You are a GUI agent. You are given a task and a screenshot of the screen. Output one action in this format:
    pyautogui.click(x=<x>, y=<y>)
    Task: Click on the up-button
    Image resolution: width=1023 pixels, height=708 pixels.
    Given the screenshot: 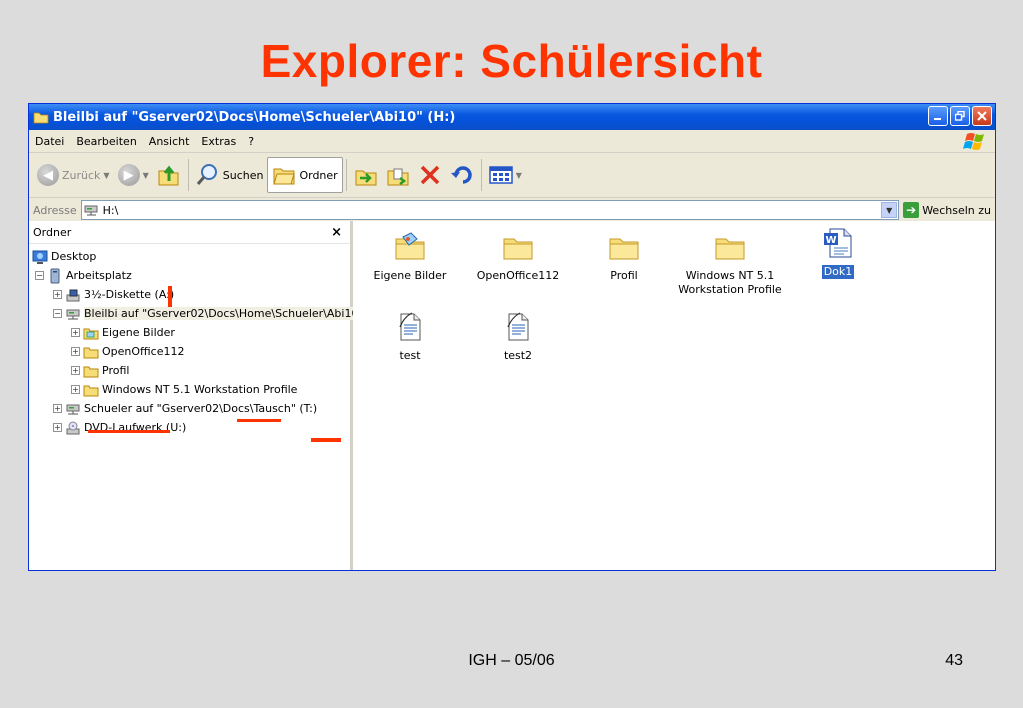 What is the action you would take?
    pyautogui.click(x=169, y=175)
    